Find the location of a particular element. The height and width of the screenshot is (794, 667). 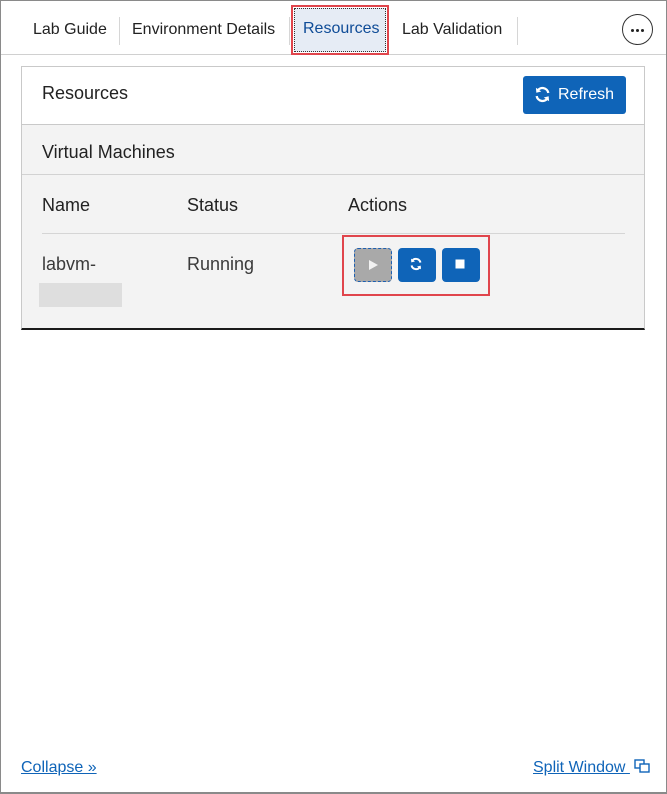

stop-vm-button is located at coordinates (461, 265).